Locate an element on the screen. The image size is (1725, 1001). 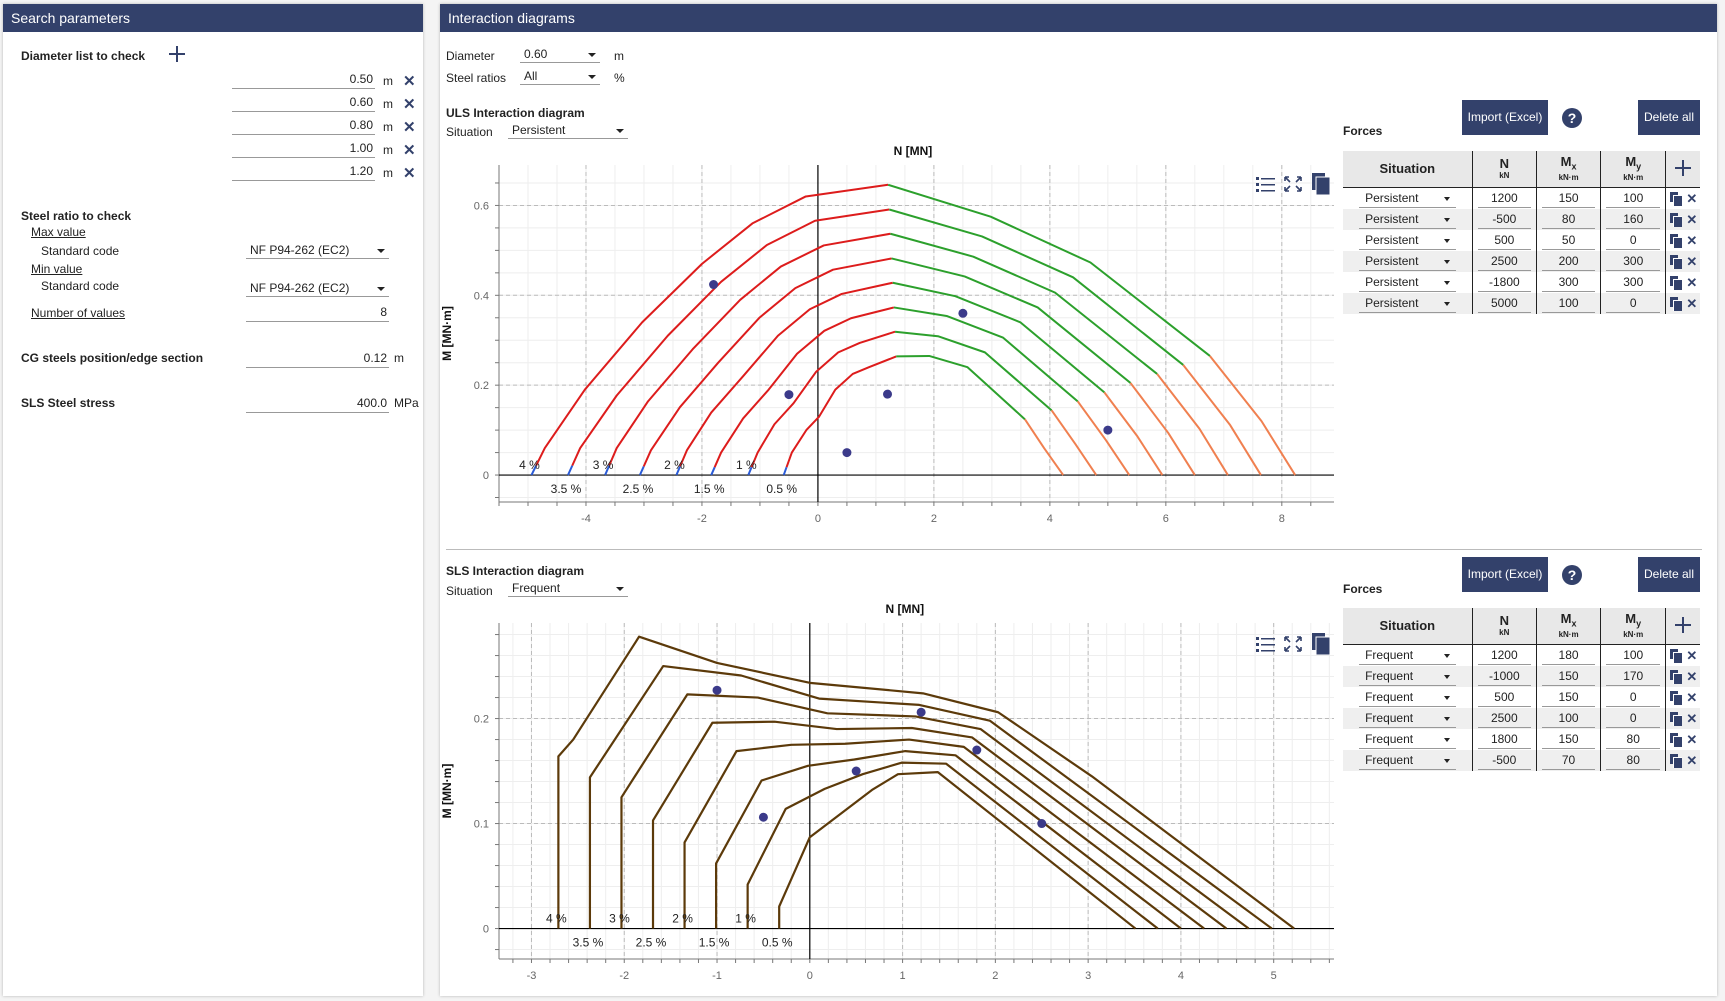
diameter-input: 1.20 is located at coordinates (303, 172).